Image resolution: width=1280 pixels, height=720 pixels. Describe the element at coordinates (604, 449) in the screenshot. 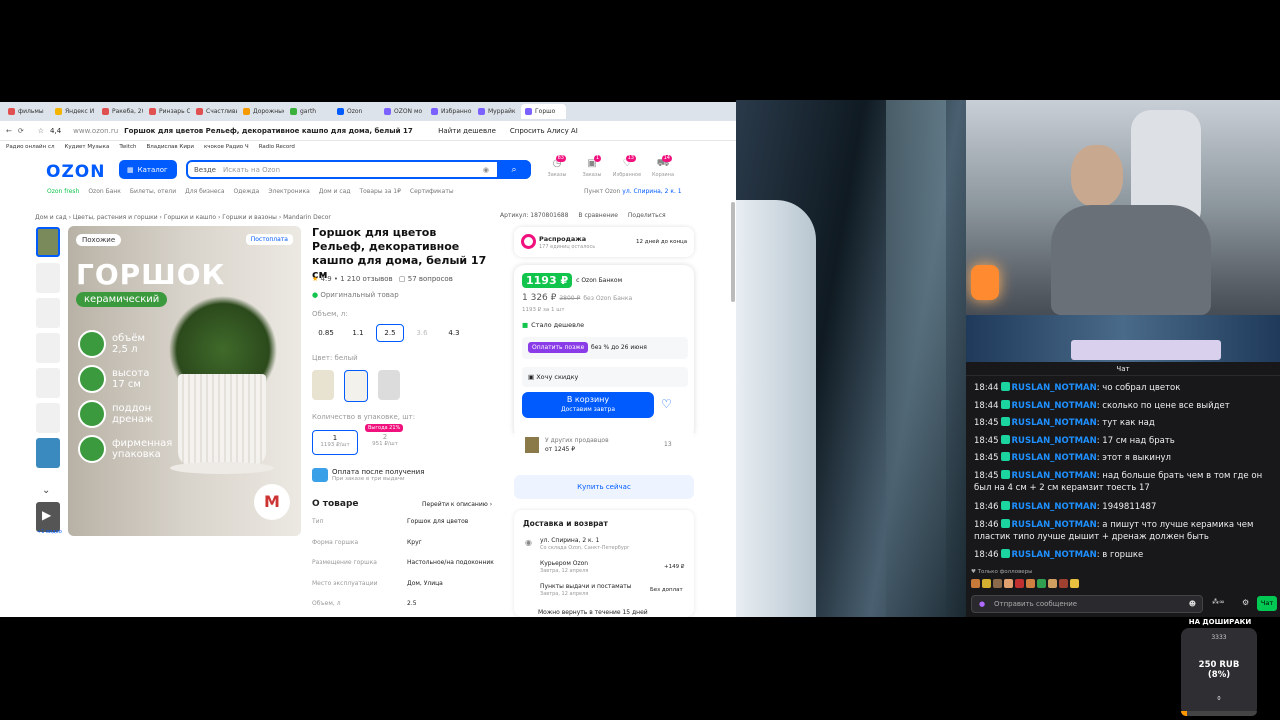

I see `other-sellers: У других продавцов от 1245 ₽ 13` at that location.